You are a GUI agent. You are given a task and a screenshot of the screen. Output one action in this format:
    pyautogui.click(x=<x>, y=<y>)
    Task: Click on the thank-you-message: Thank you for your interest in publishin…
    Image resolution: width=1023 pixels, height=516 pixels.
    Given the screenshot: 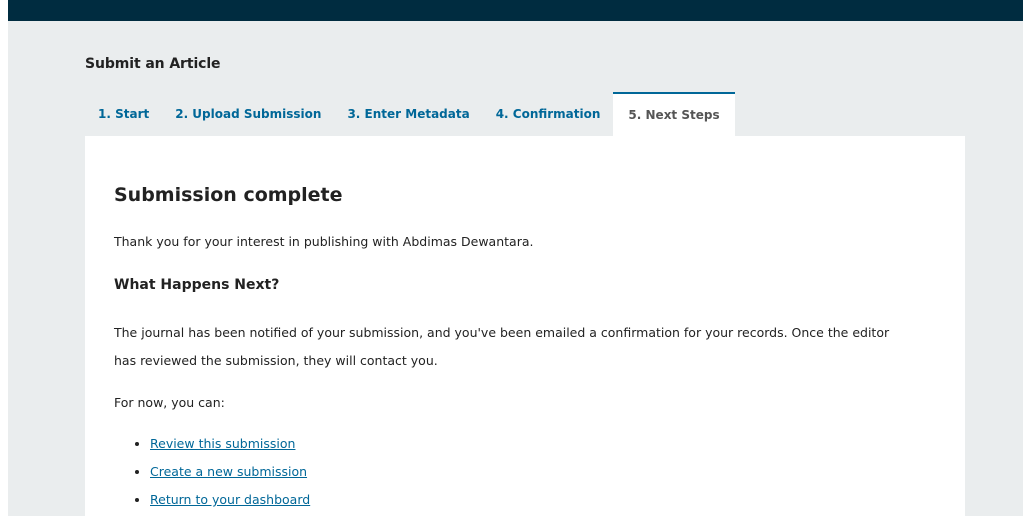 What is the action you would take?
    pyautogui.click(x=324, y=241)
    